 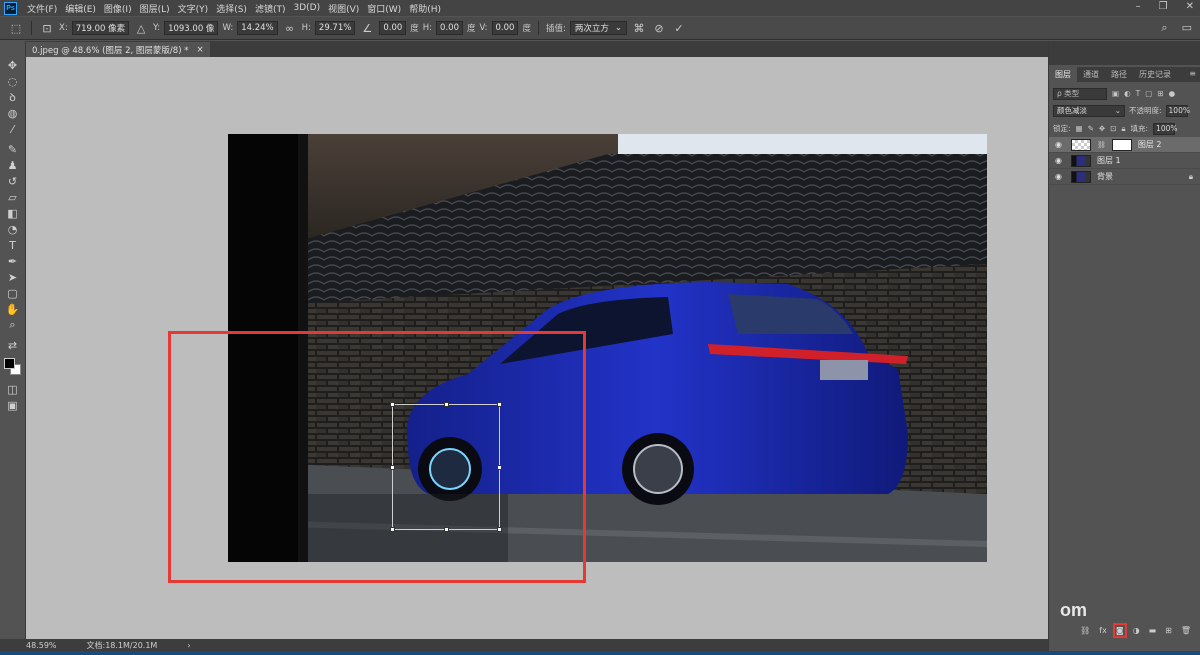 What do you see at coordinates (141, 28) in the screenshot?
I see `delta-icon: △` at bounding box center [141, 28].